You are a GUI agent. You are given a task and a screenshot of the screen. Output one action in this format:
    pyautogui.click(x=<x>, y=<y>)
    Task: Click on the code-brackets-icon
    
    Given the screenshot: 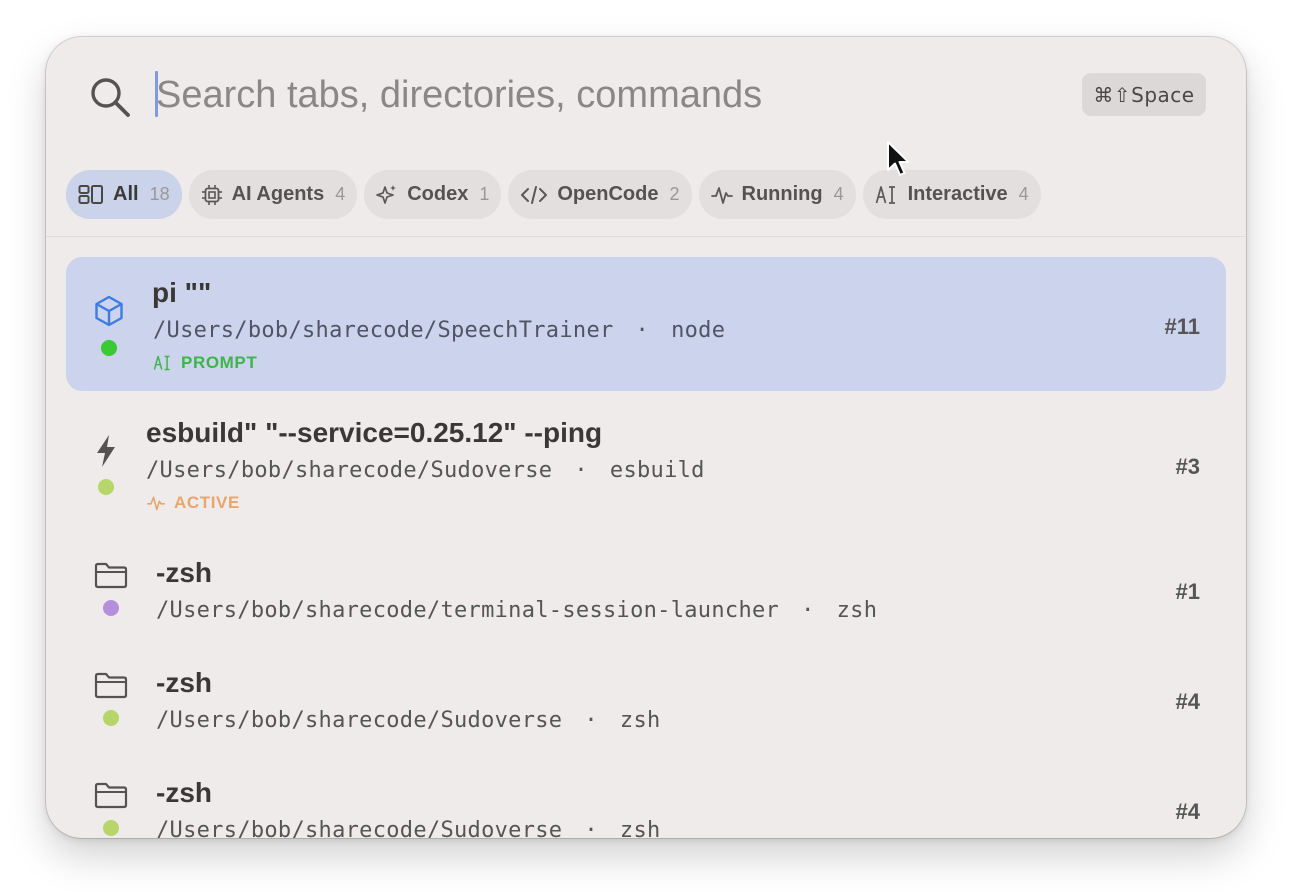 What is the action you would take?
    pyautogui.click(x=534, y=194)
    